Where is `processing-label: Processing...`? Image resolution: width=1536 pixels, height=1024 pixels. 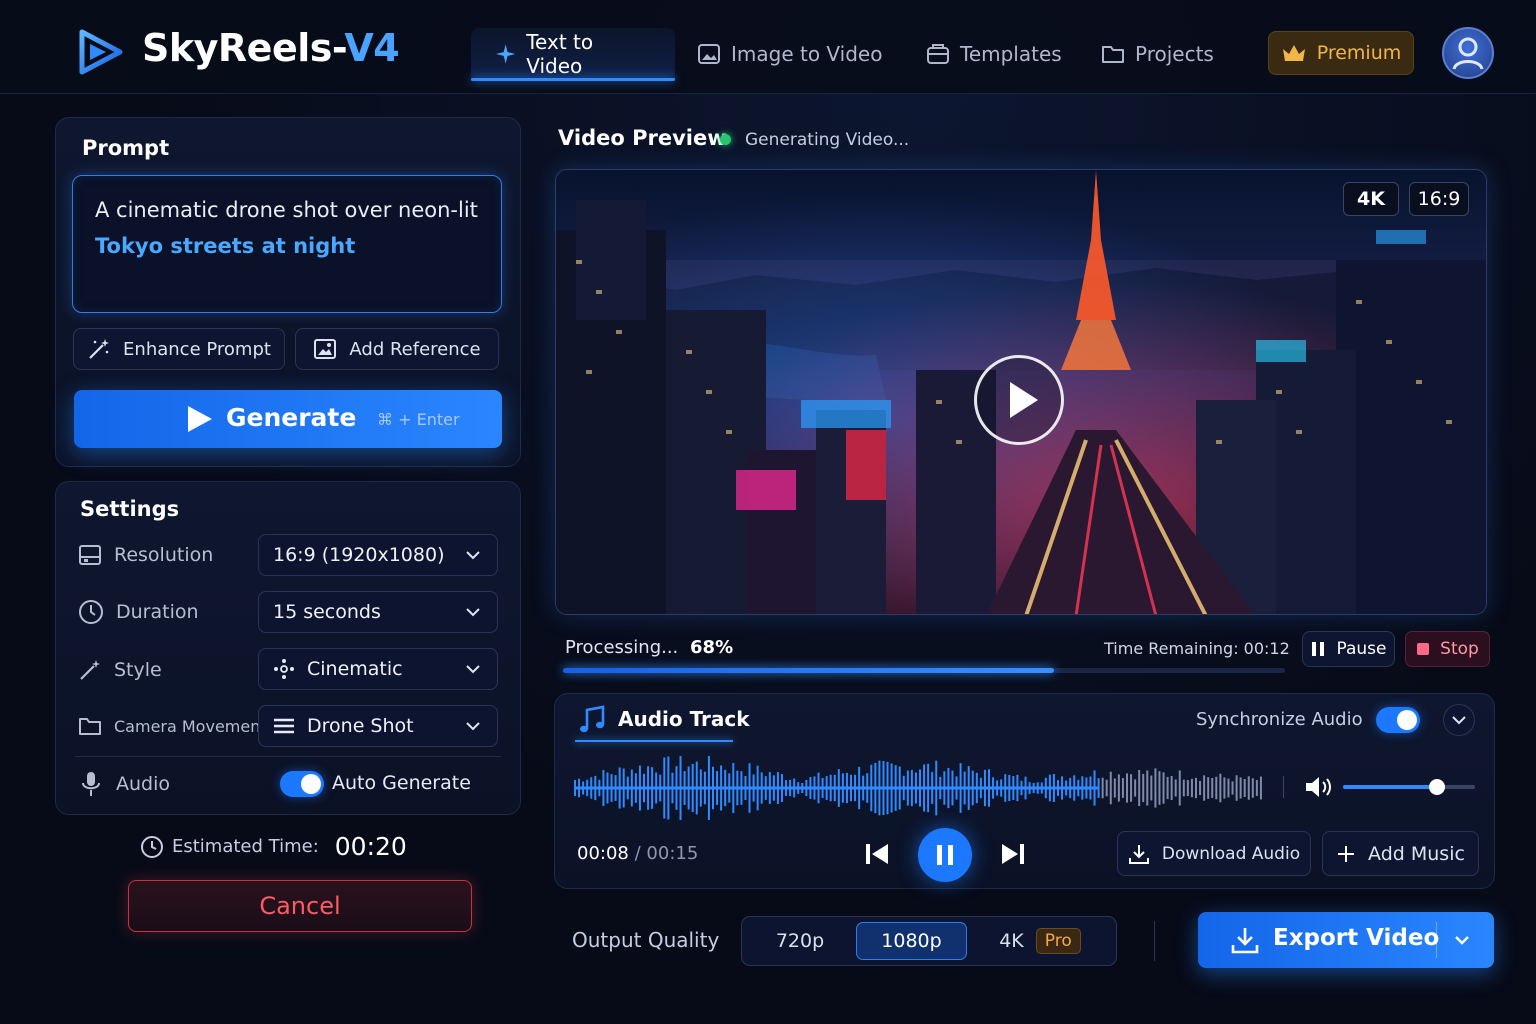 processing-label: Processing... is located at coordinates (622, 647).